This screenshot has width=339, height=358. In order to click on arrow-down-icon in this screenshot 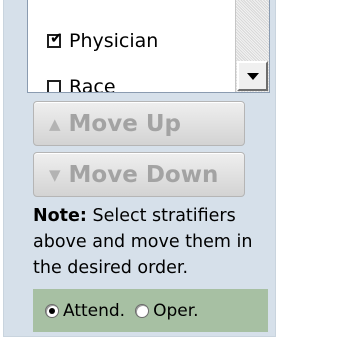, I will do `click(252, 76)`.